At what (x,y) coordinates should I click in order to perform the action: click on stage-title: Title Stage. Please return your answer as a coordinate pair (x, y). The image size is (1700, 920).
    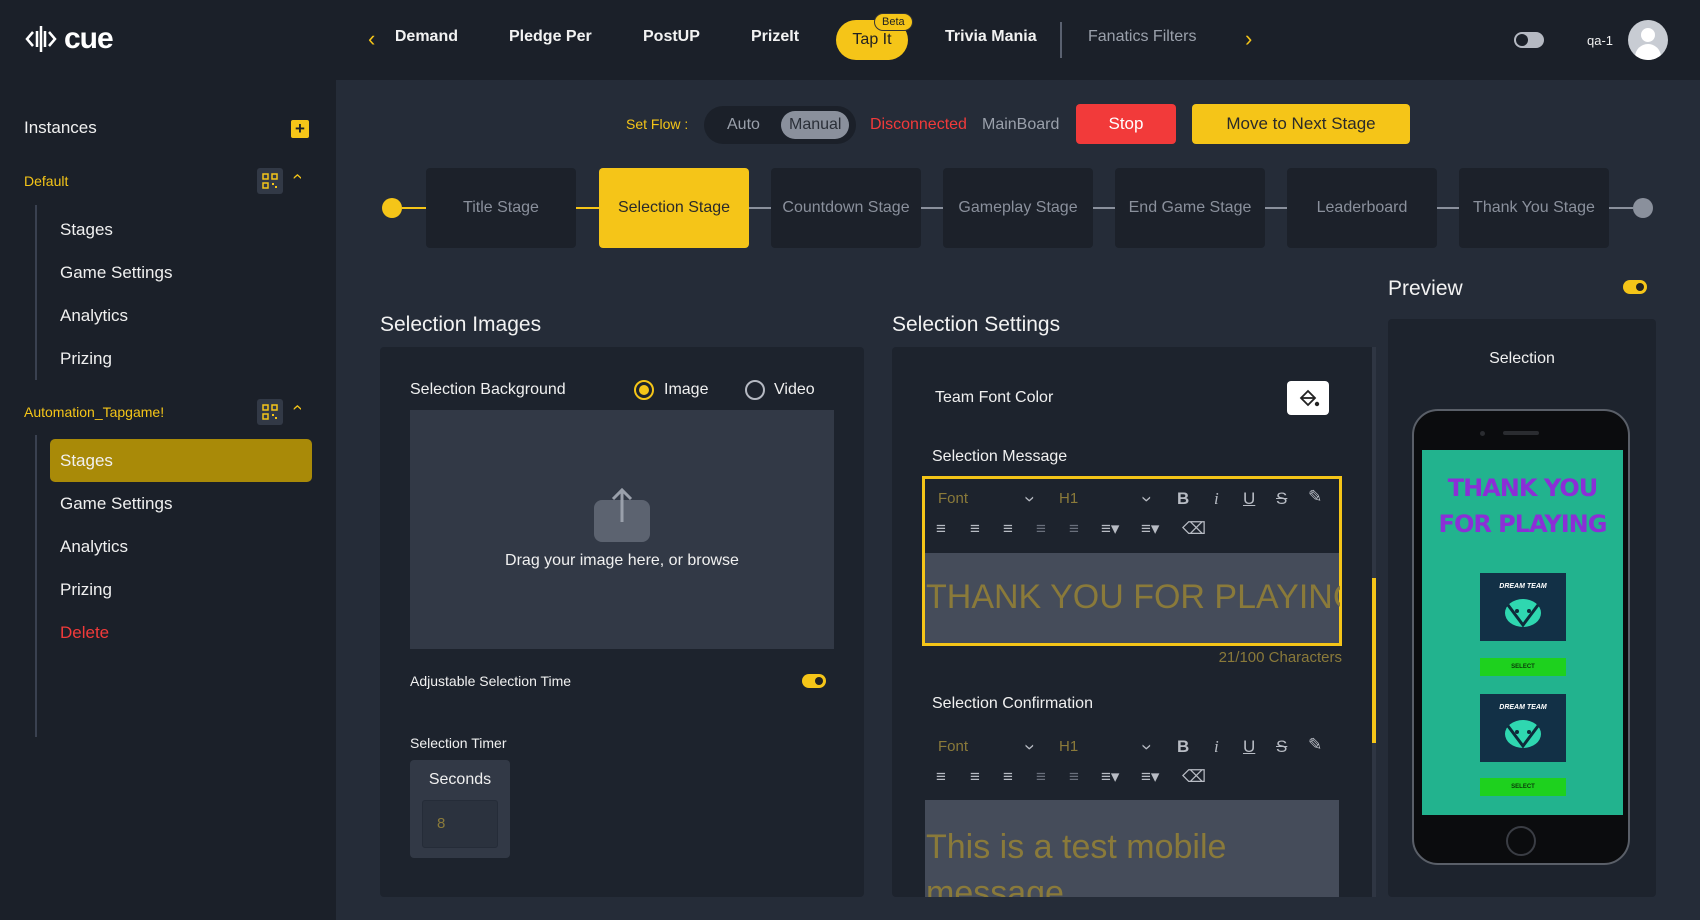
    Looking at the image, I should click on (501, 208).